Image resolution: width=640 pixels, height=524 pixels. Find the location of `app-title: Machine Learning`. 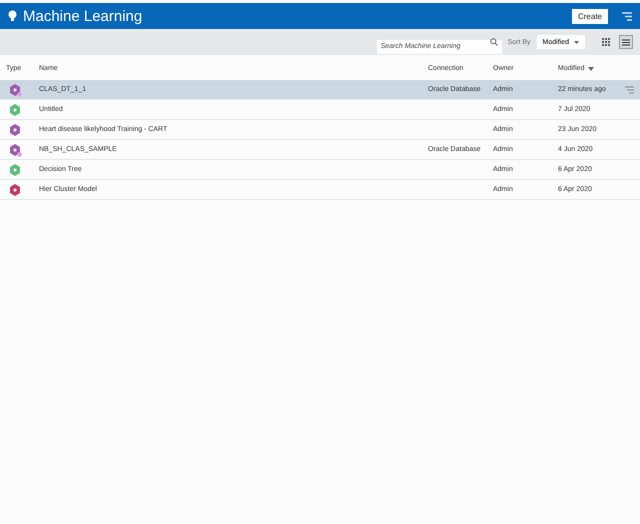

app-title: Machine Learning is located at coordinates (83, 16).